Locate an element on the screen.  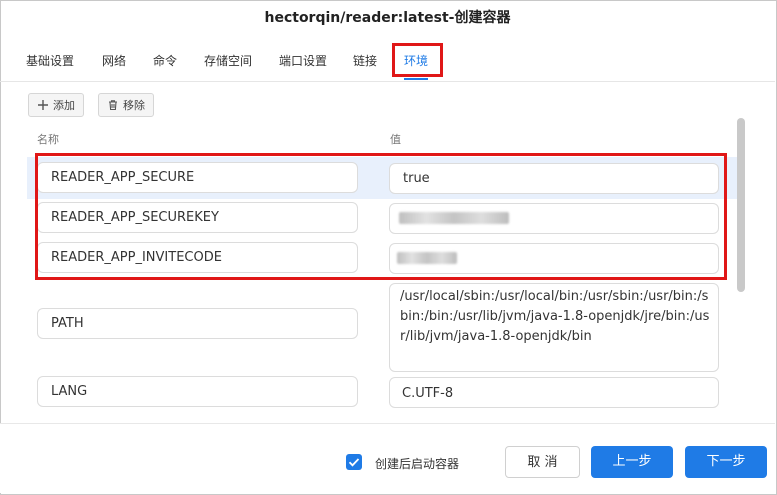
start-after-create-label: 创建后启动容器 is located at coordinates (417, 463).